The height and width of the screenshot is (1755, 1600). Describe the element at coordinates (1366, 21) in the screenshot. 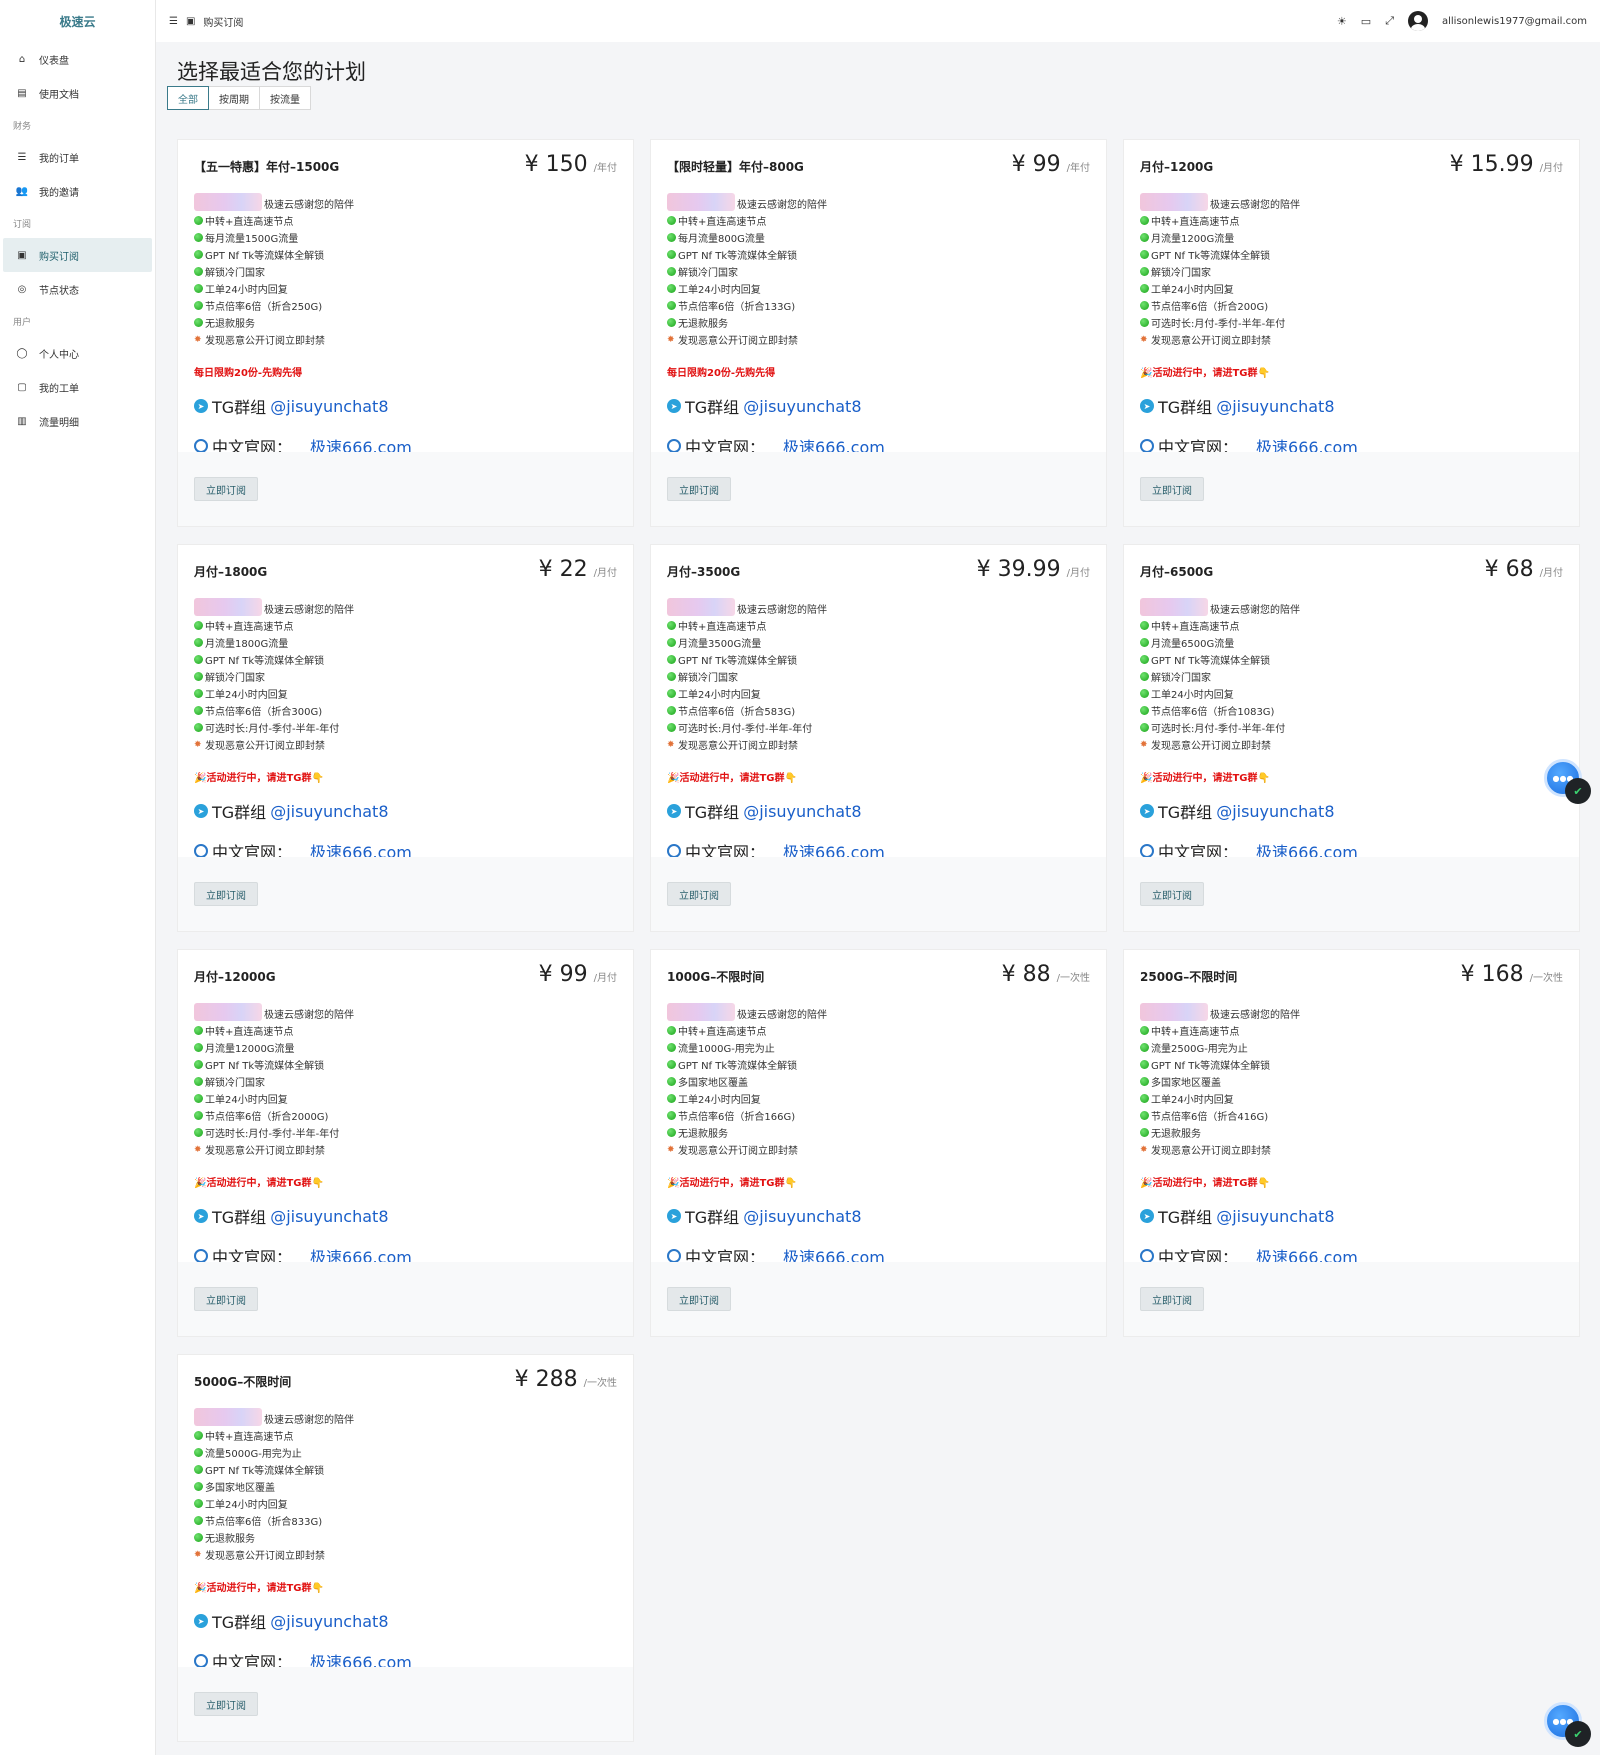

I see `language-icon: ▭` at that location.